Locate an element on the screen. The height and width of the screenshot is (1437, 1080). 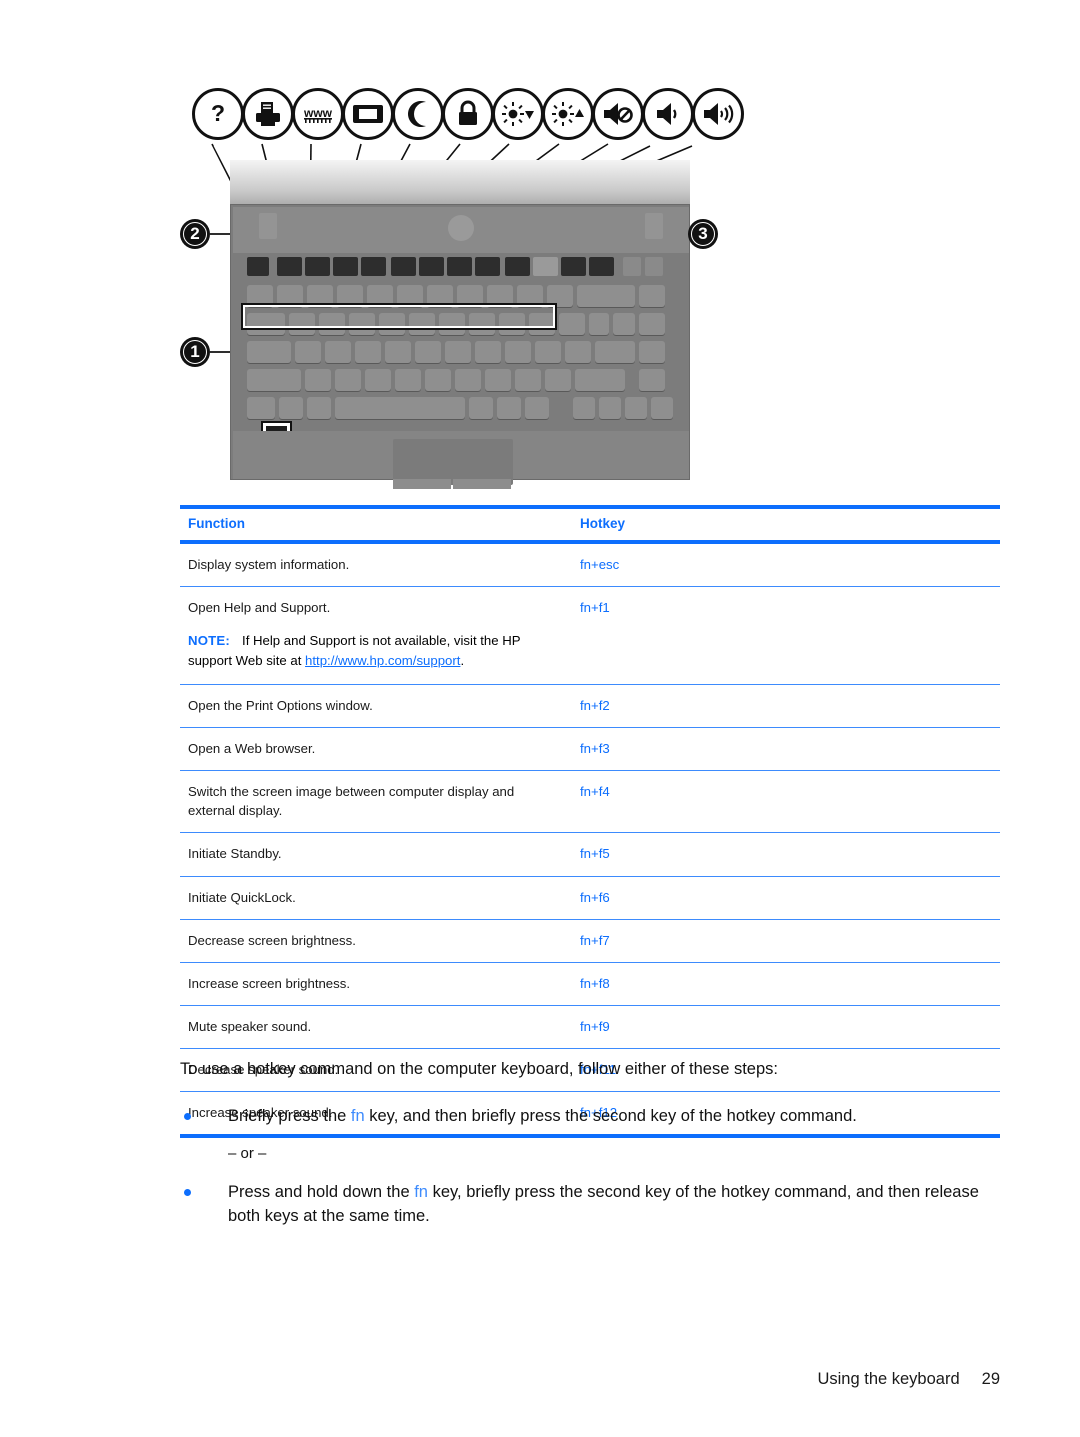
header-function: Function is located at coordinates (216, 523).